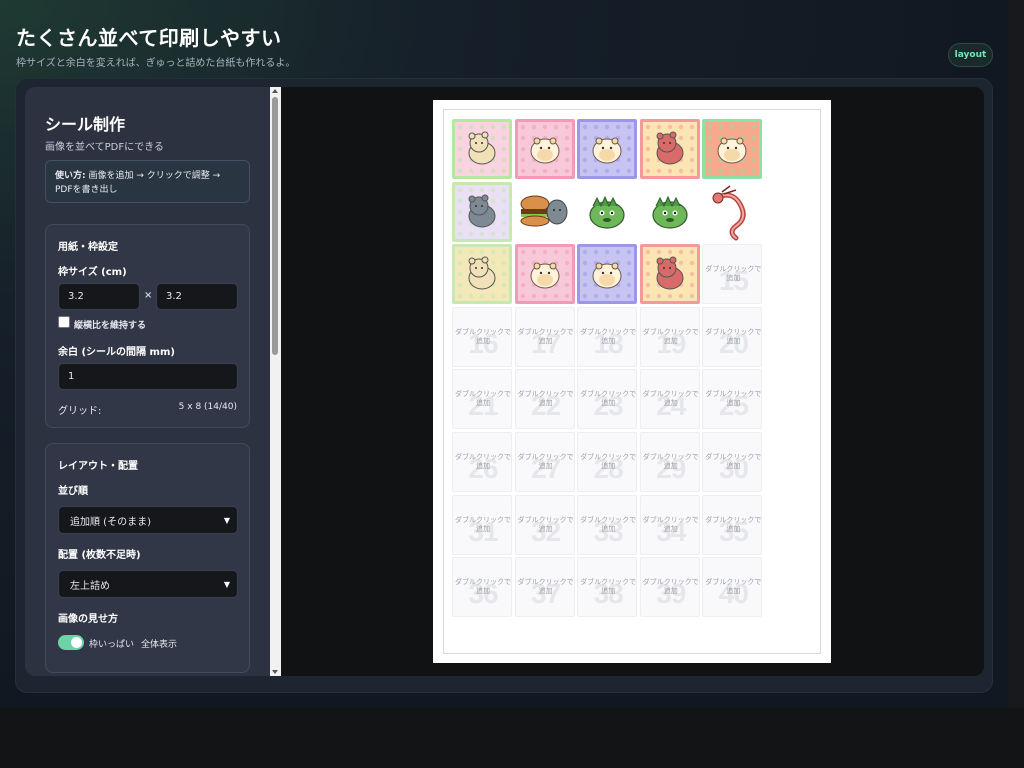 The width and height of the screenshot is (1024, 768). What do you see at coordinates (669, 524) in the screenshot?
I see `empty-sticker-cell: 34 ダブルクリックで追加` at bounding box center [669, 524].